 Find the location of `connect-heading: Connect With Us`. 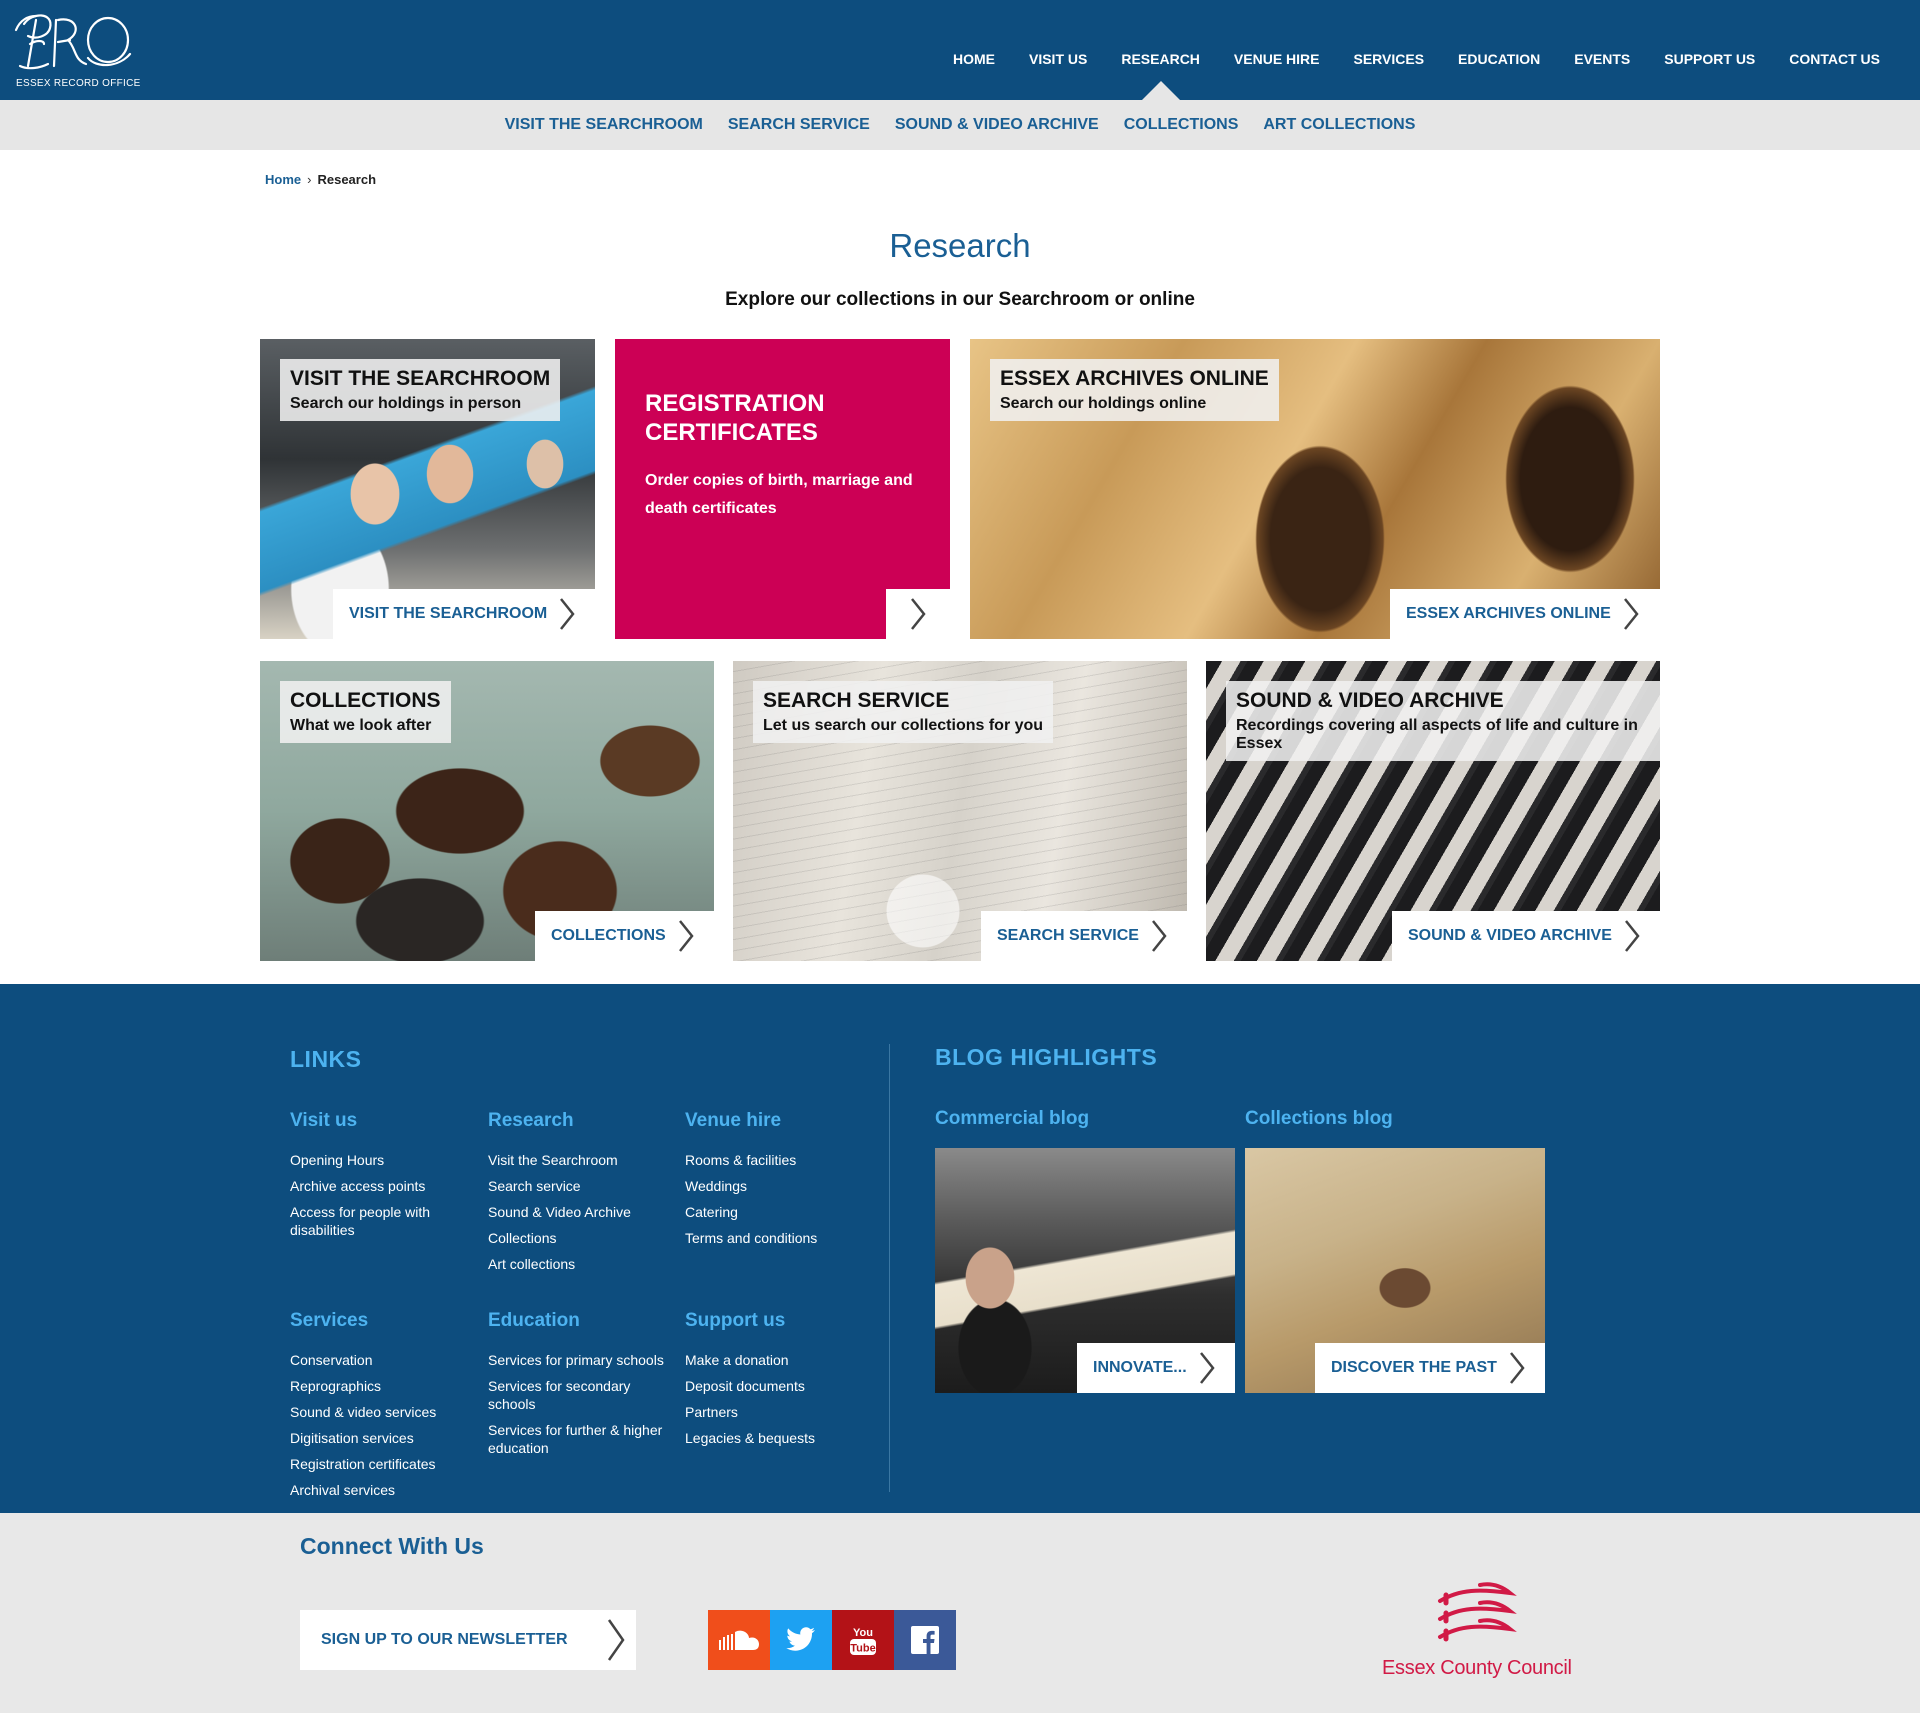

connect-heading: Connect With Us is located at coordinates (392, 1546).